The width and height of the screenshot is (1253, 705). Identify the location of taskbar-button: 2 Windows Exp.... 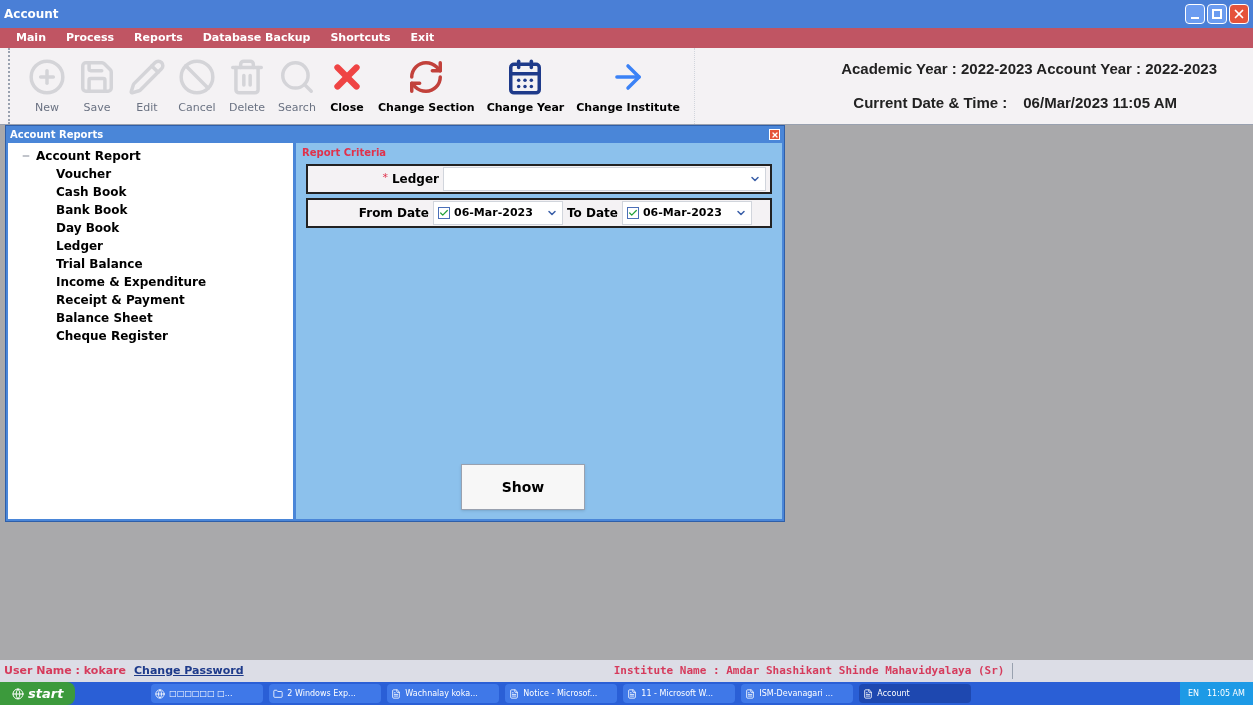
(325, 693).